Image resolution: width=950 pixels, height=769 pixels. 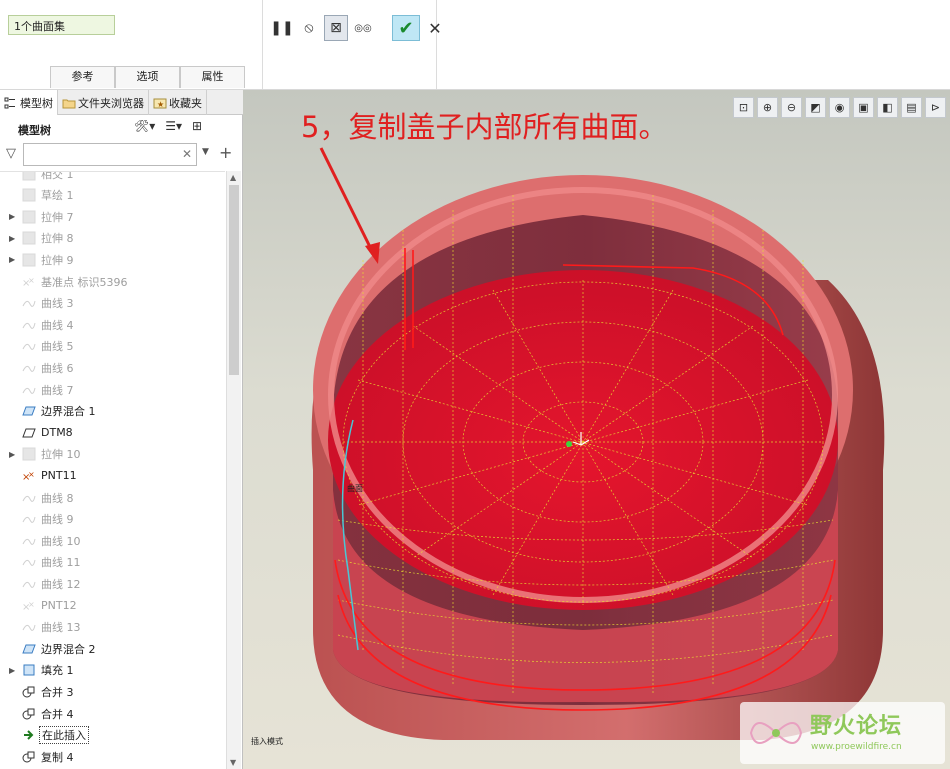 I want to click on tree-item: ▶ 填充 1, so click(x=112, y=670).